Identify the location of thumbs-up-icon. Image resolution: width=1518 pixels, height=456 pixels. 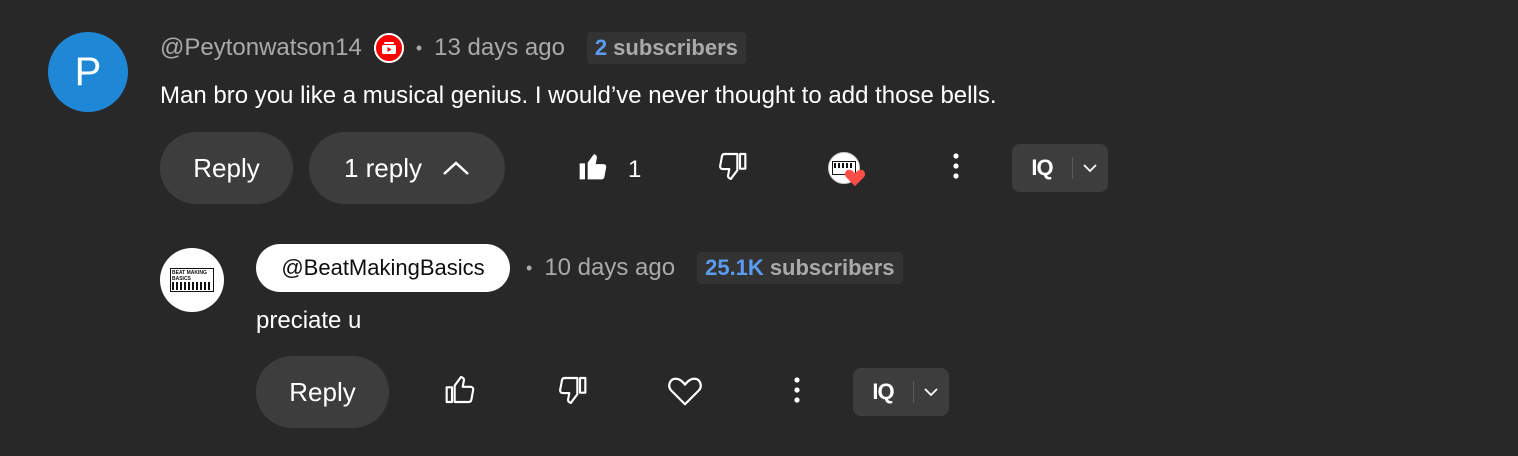
(460, 392).